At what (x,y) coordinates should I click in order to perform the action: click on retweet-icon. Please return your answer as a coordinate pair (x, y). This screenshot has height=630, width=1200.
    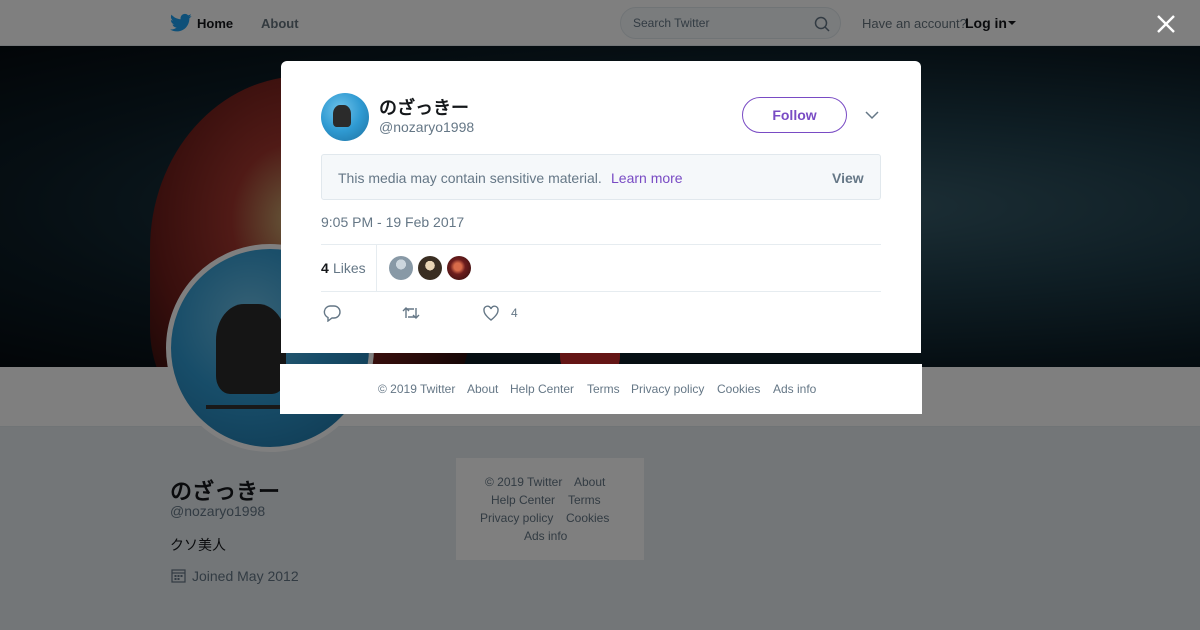
    Looking at the image, I should click on (411, 313).